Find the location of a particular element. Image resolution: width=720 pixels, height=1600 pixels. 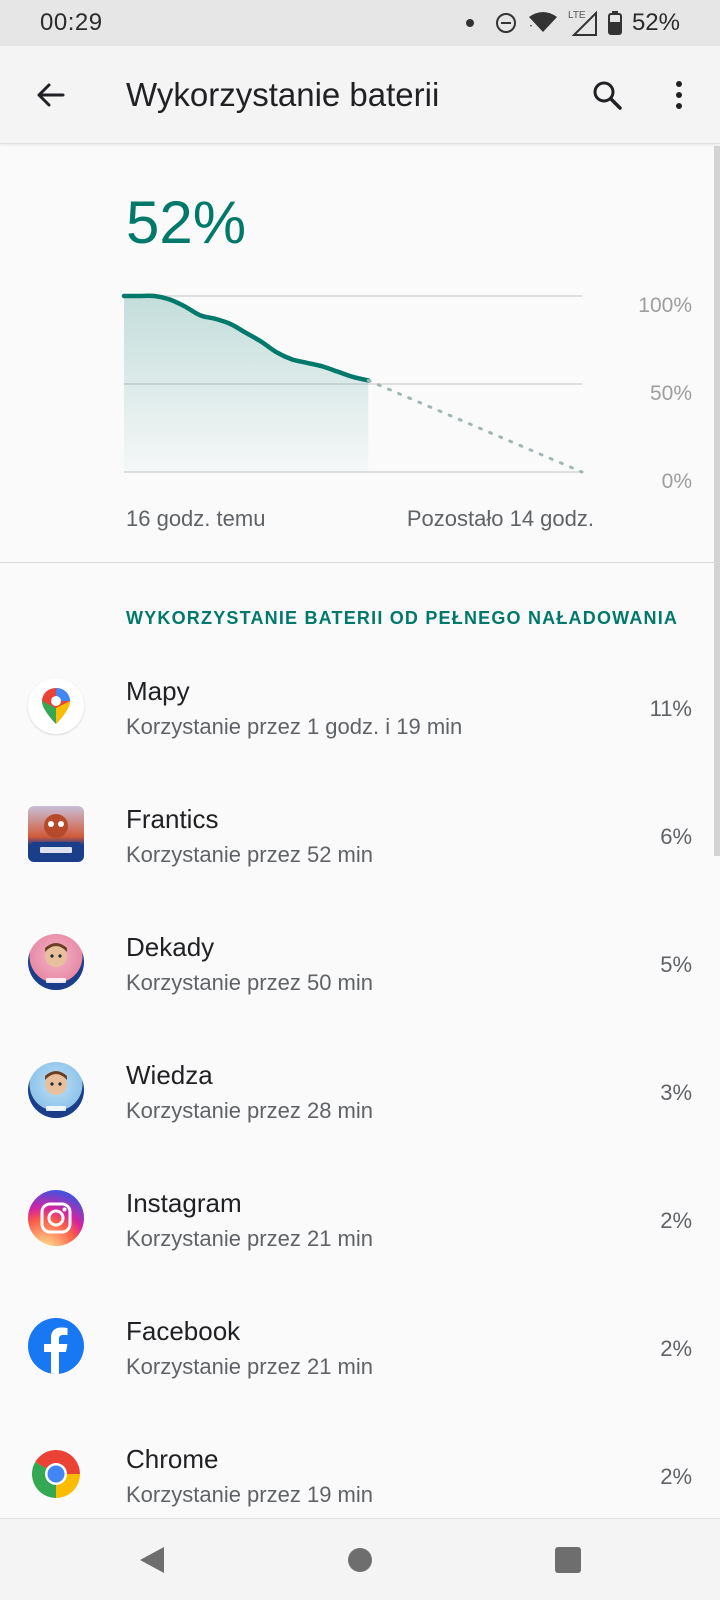

battery-chart-svg is located at coordinates (352, 383).